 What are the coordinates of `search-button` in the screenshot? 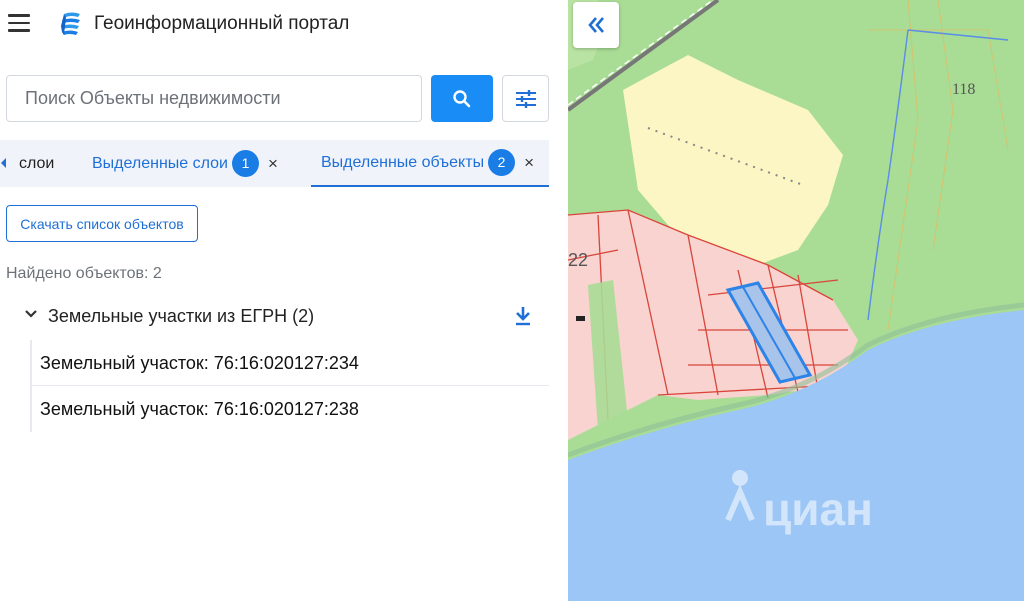 It's located at (462, 98).